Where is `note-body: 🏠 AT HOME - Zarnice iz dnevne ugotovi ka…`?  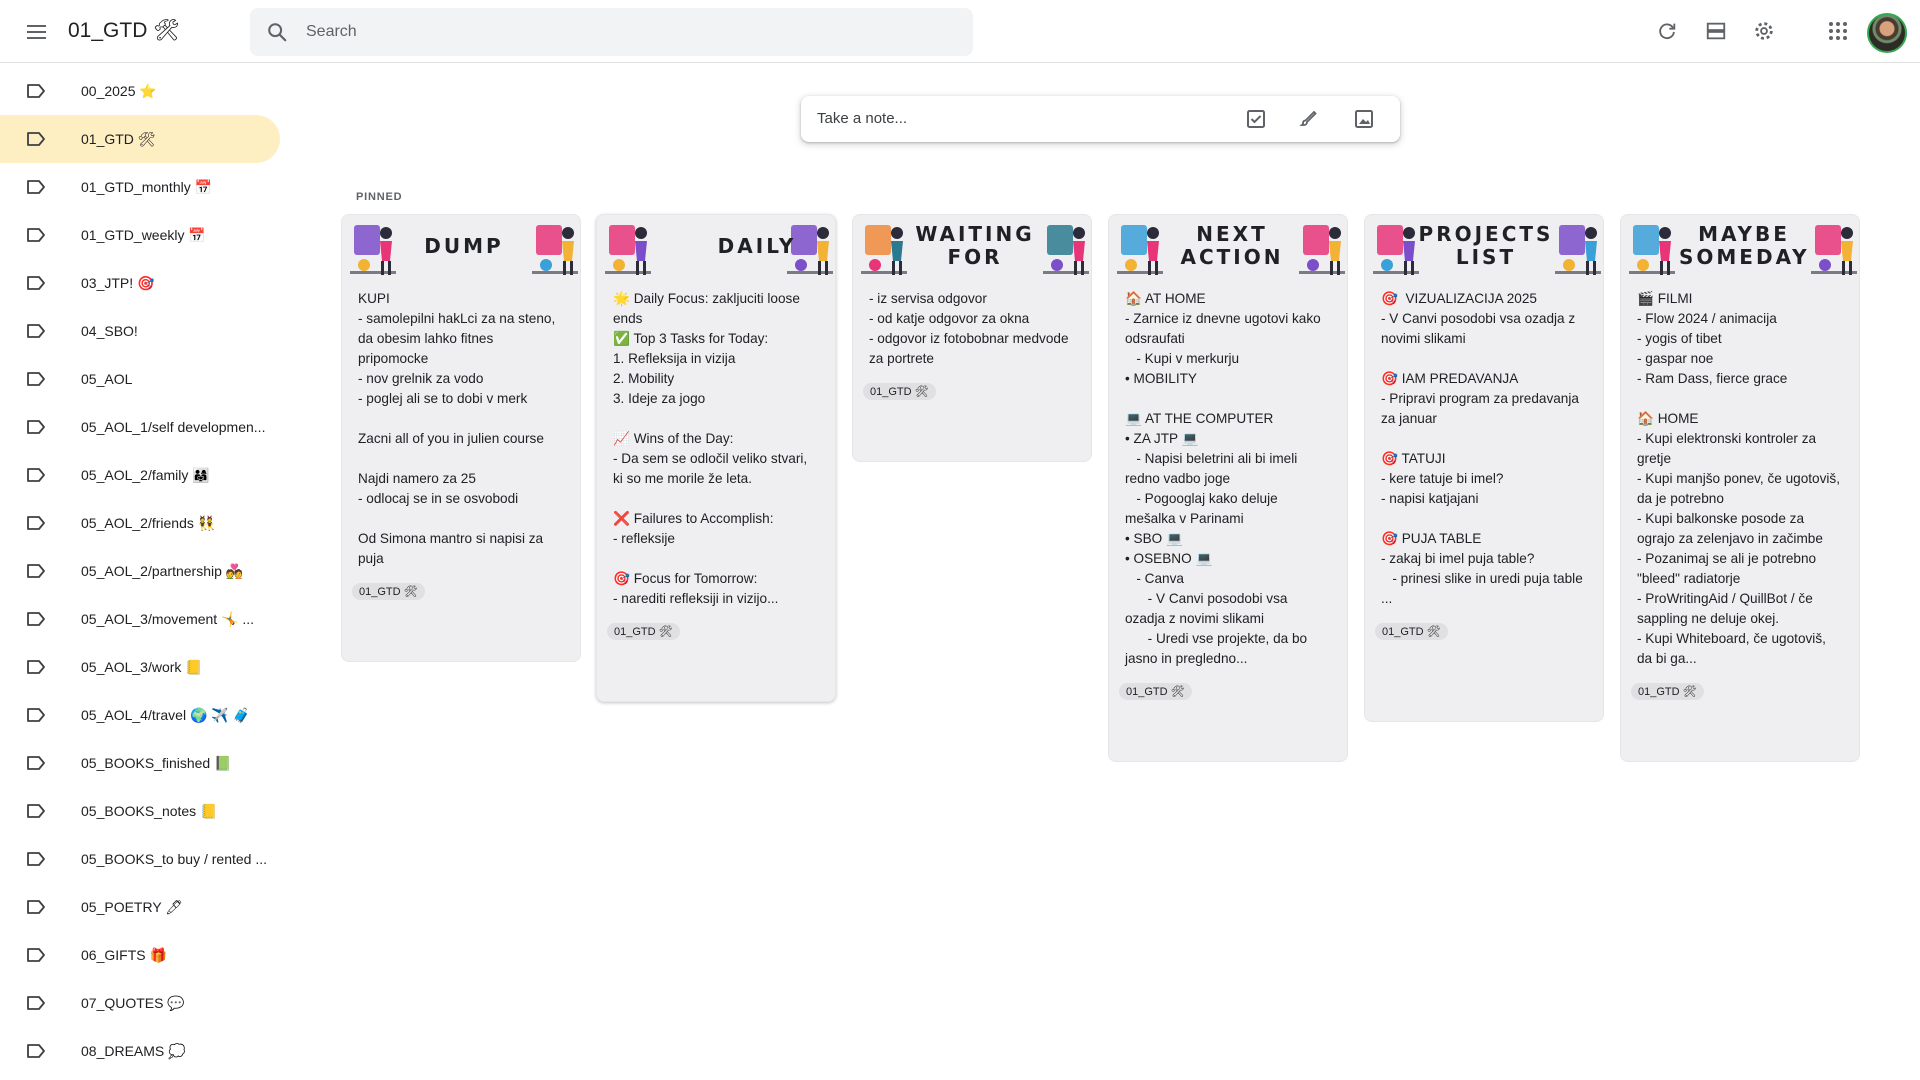
note-body: 🏠 AT HOME - Zarnice iz dnevne ugotovi ka… is located at coordinates (1223, 478).